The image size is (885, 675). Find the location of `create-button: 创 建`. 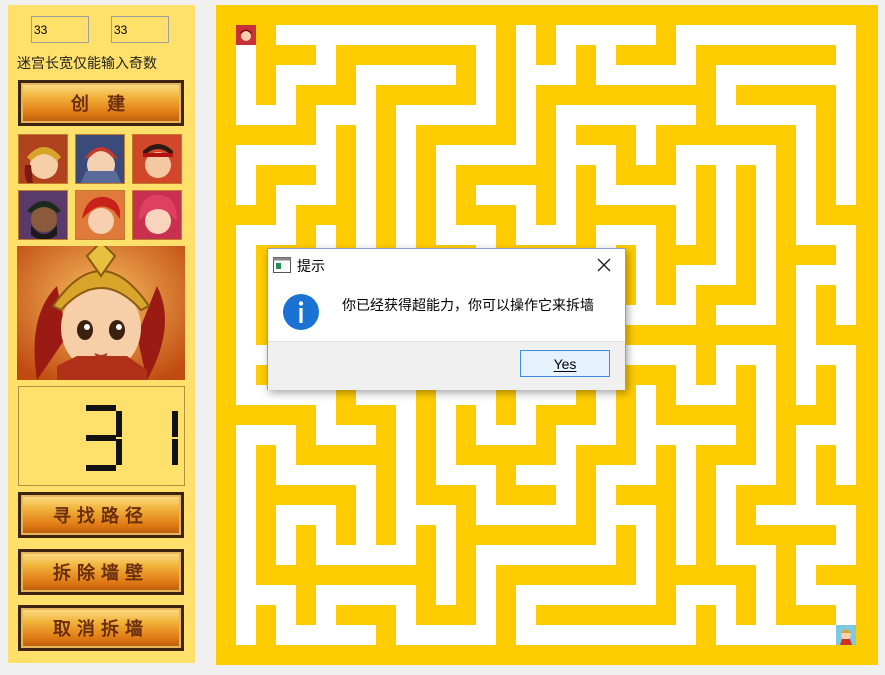

create-button: 创 建 is located at coordinates (101, 103).